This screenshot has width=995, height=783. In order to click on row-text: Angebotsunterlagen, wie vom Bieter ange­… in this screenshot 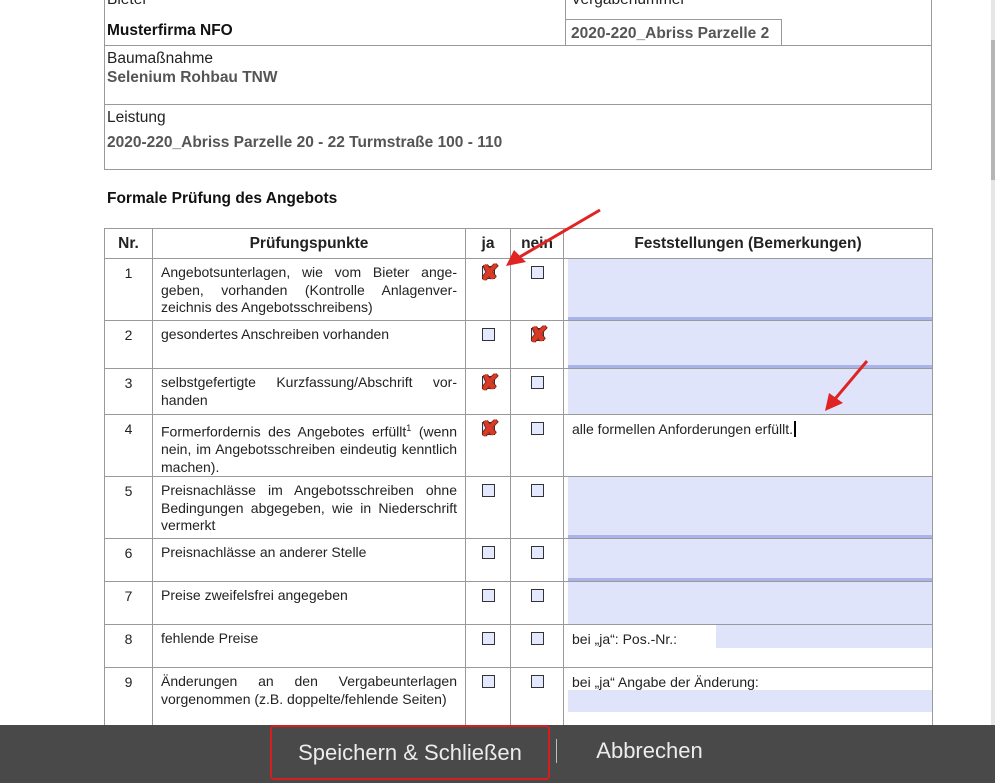, I will do `click(309, 289)`.